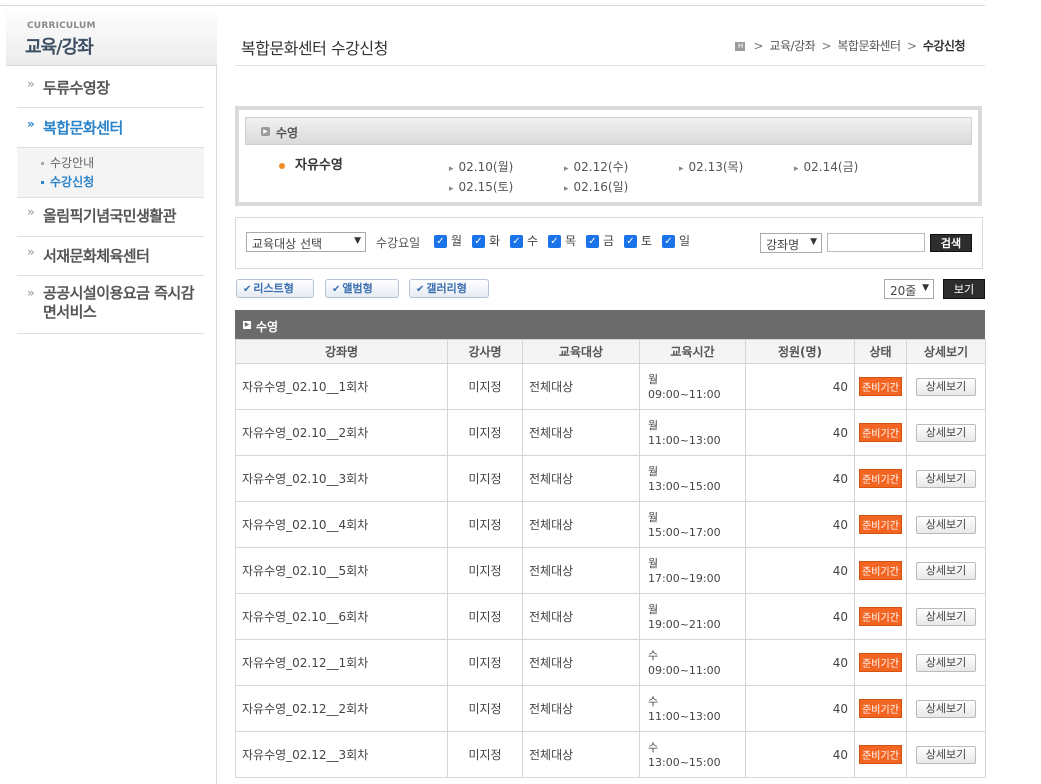  Describe the element at coordinates (314, 48) in the screenshot. I see `page-title: 복합문화센터 수강신청` at that location.